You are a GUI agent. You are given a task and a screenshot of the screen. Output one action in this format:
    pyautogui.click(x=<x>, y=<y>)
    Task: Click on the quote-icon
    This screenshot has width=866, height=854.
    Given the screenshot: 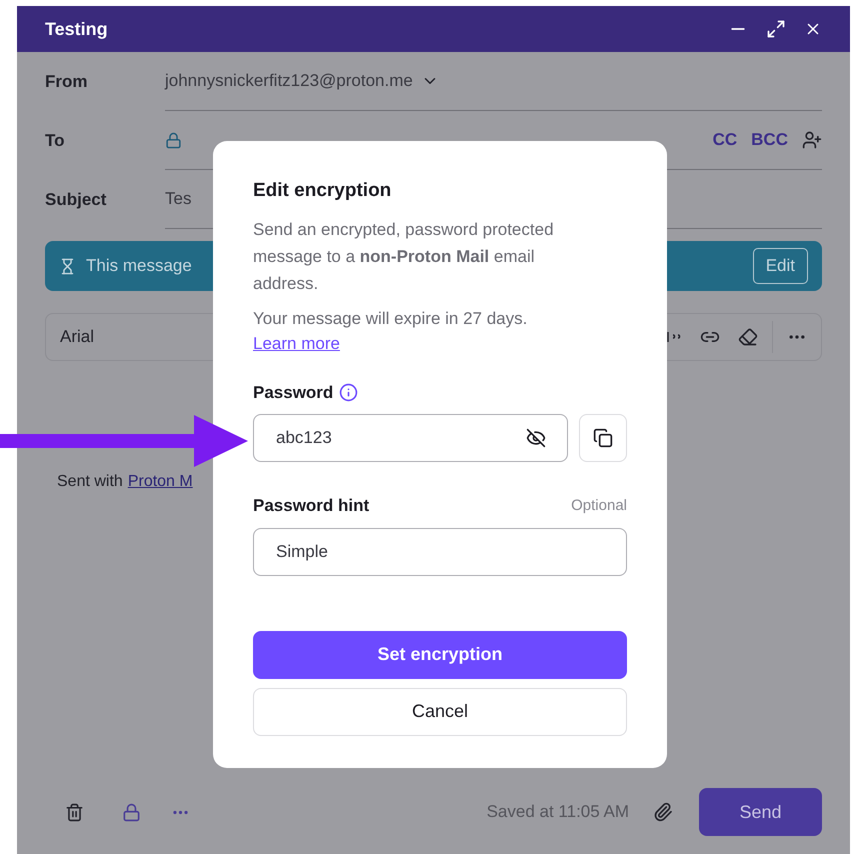 What is the action you would take?
    pyautogui.click(x=674, y=337)
    